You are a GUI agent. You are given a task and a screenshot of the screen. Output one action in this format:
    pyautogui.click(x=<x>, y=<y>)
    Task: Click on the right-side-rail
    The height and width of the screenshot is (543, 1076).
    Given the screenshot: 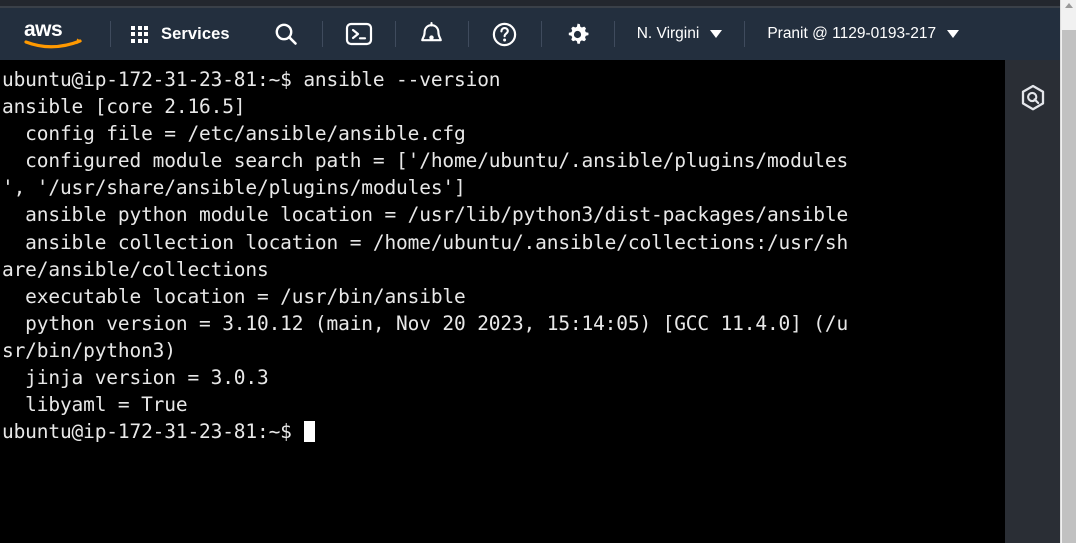 What is the action you would take?
    pyautogui.click(x=1032, y=301)
    